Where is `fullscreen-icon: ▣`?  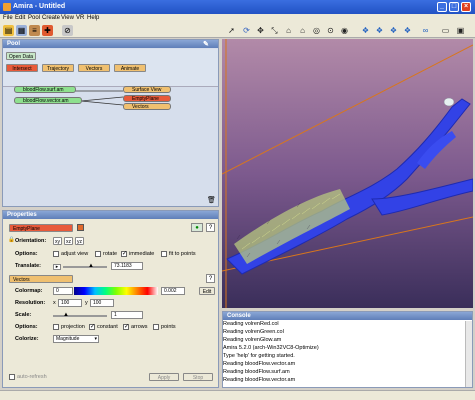 fullscreen-icon: ▣ is located at coordinates (460, 30).